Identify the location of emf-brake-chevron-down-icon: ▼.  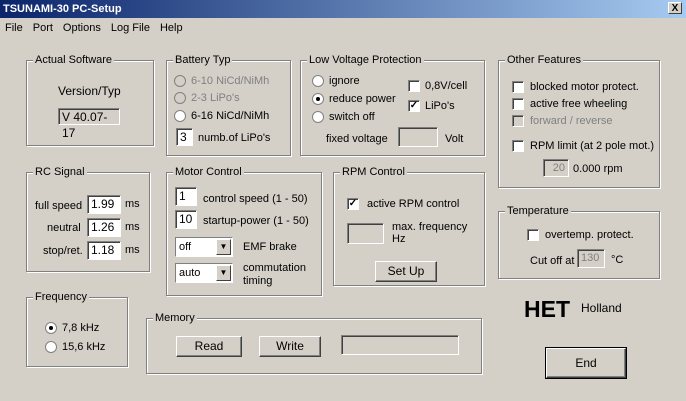
(223, 247).